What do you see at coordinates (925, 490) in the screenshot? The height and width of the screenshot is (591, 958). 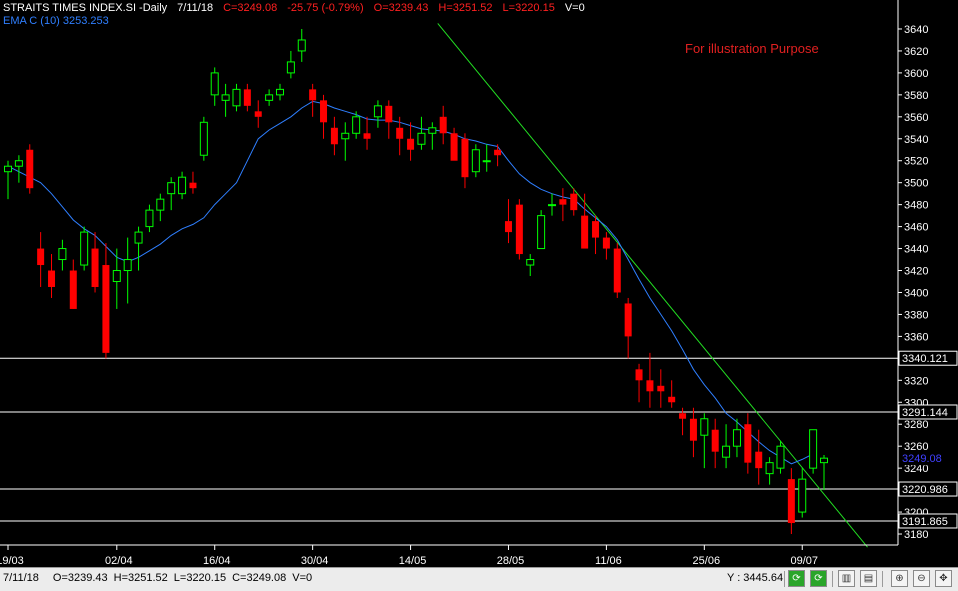 I see `level-tag-label: 3220.986` at bounding box center [925, 490].